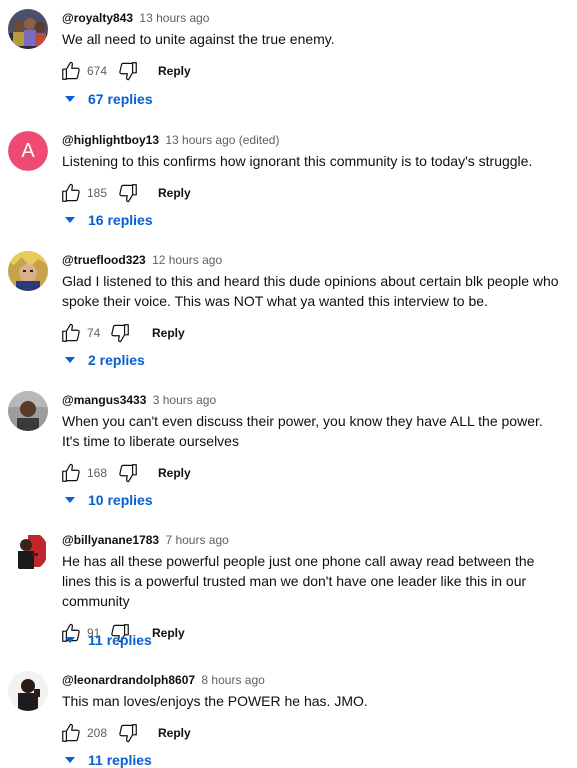 This screenshot has width=577, height=768. What do you see at coordinates (312, 333) in the screenshot?
I see `comment-toolbar: 74 Reply` at bounding box center [312, 333].